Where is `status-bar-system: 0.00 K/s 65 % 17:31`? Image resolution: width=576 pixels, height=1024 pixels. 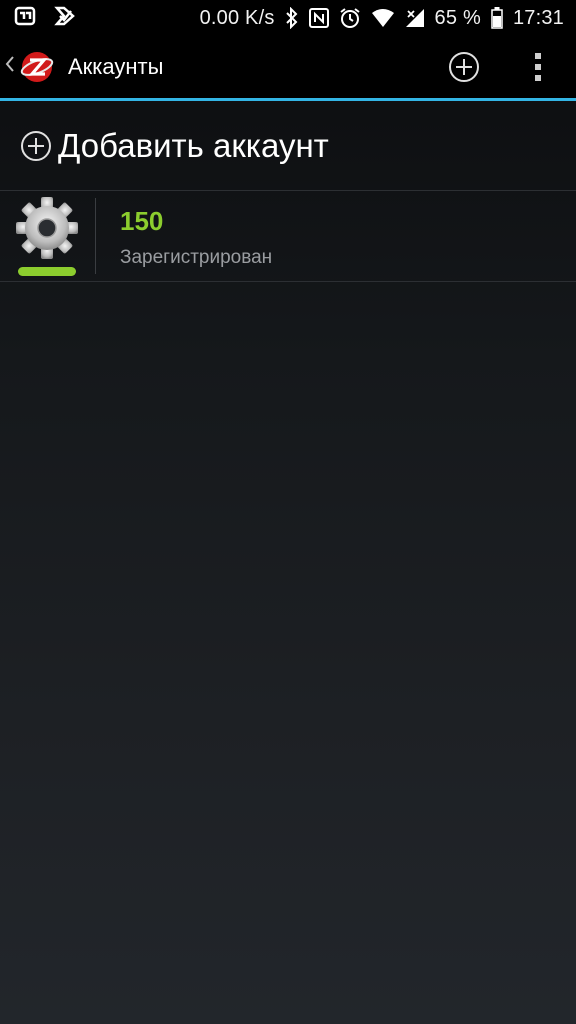 status-bar-system: 0.00 K/s 65 % 17:31 is located at coordinates (382, 18).